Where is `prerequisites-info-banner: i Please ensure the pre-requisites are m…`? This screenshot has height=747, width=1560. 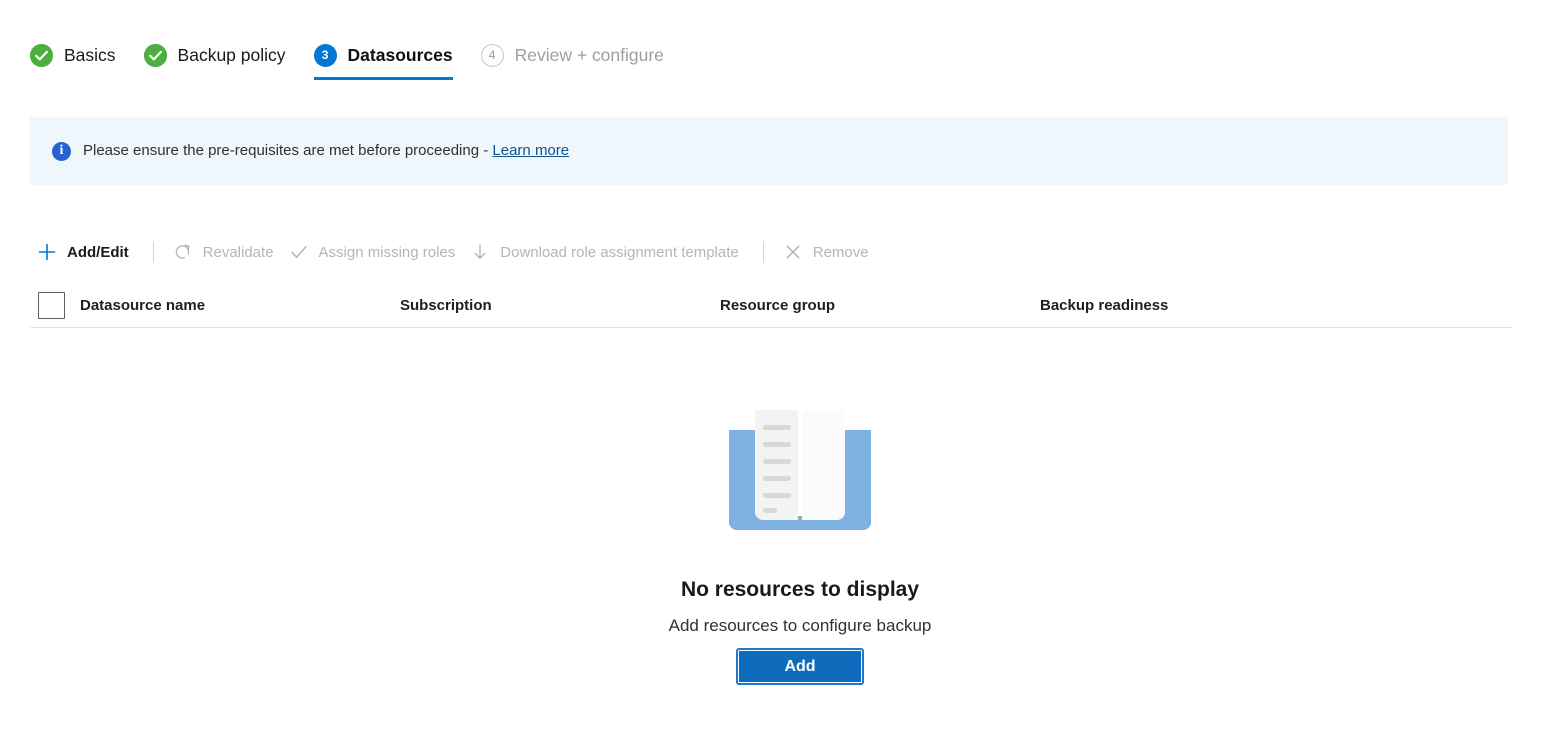
prerequisites-info-banner: i Please ensure the pre-requisites are m… is located at coordinates (769, 151).